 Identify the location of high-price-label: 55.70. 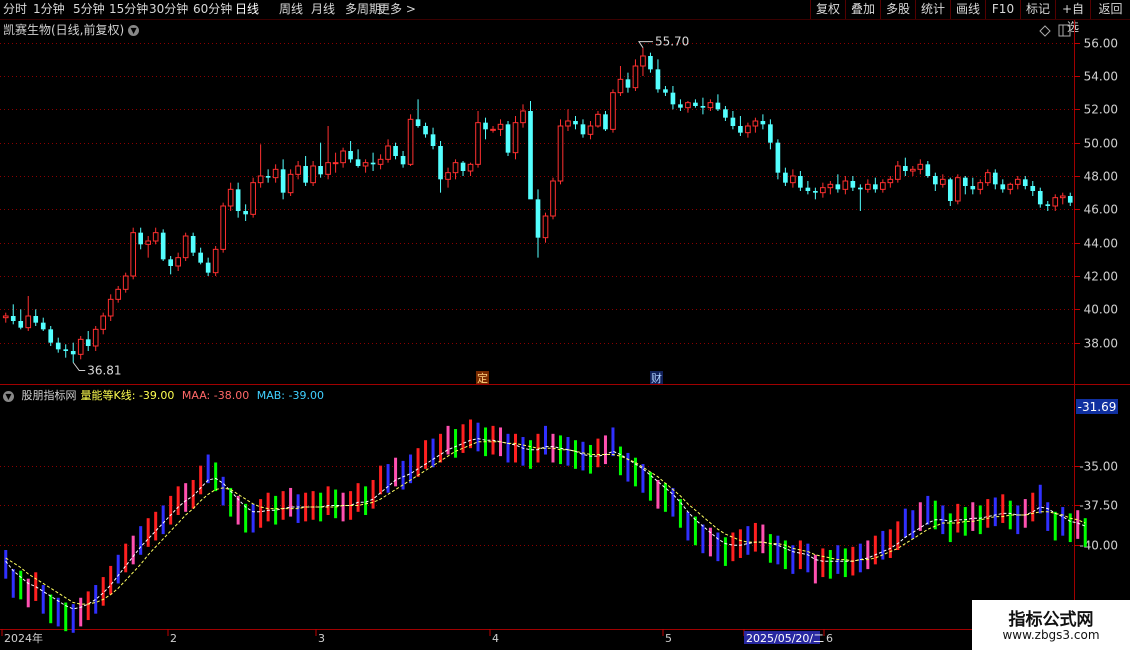
(672, 42).